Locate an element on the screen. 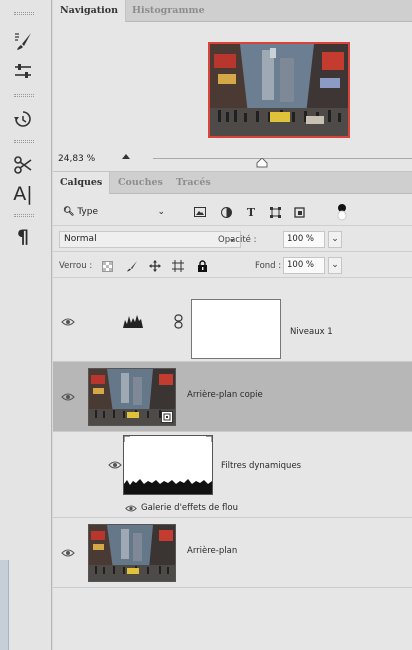  filter-kind-label: Type is located at coordinates (87, 212).